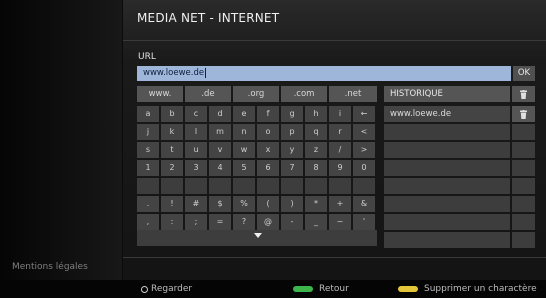 Image resolution: width=546 pixels, height=298 pixels. What do you see at coordinates (172, 222) in the screenshot?
I see `keyboard-key: :` at bounding box center [172, 222].